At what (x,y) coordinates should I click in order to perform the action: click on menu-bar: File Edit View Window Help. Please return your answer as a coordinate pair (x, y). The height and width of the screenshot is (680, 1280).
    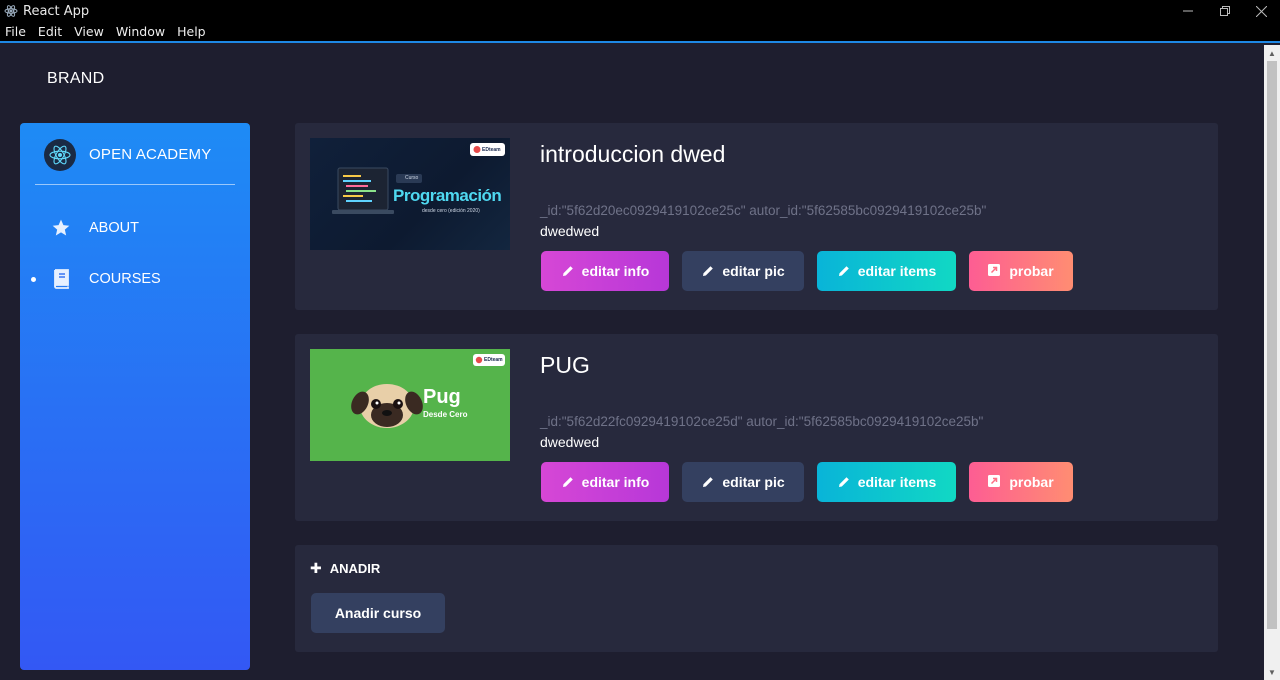
    Looking at the image, I should click on (640, 32).